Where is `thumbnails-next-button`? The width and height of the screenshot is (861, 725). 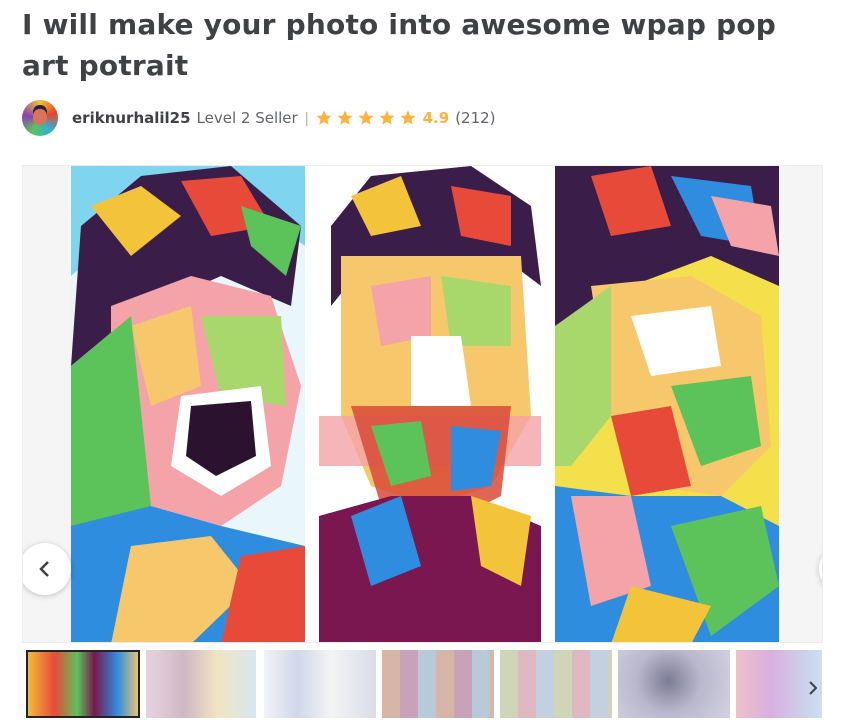
thumbnails-next-button is located at coordinates (813, 688).